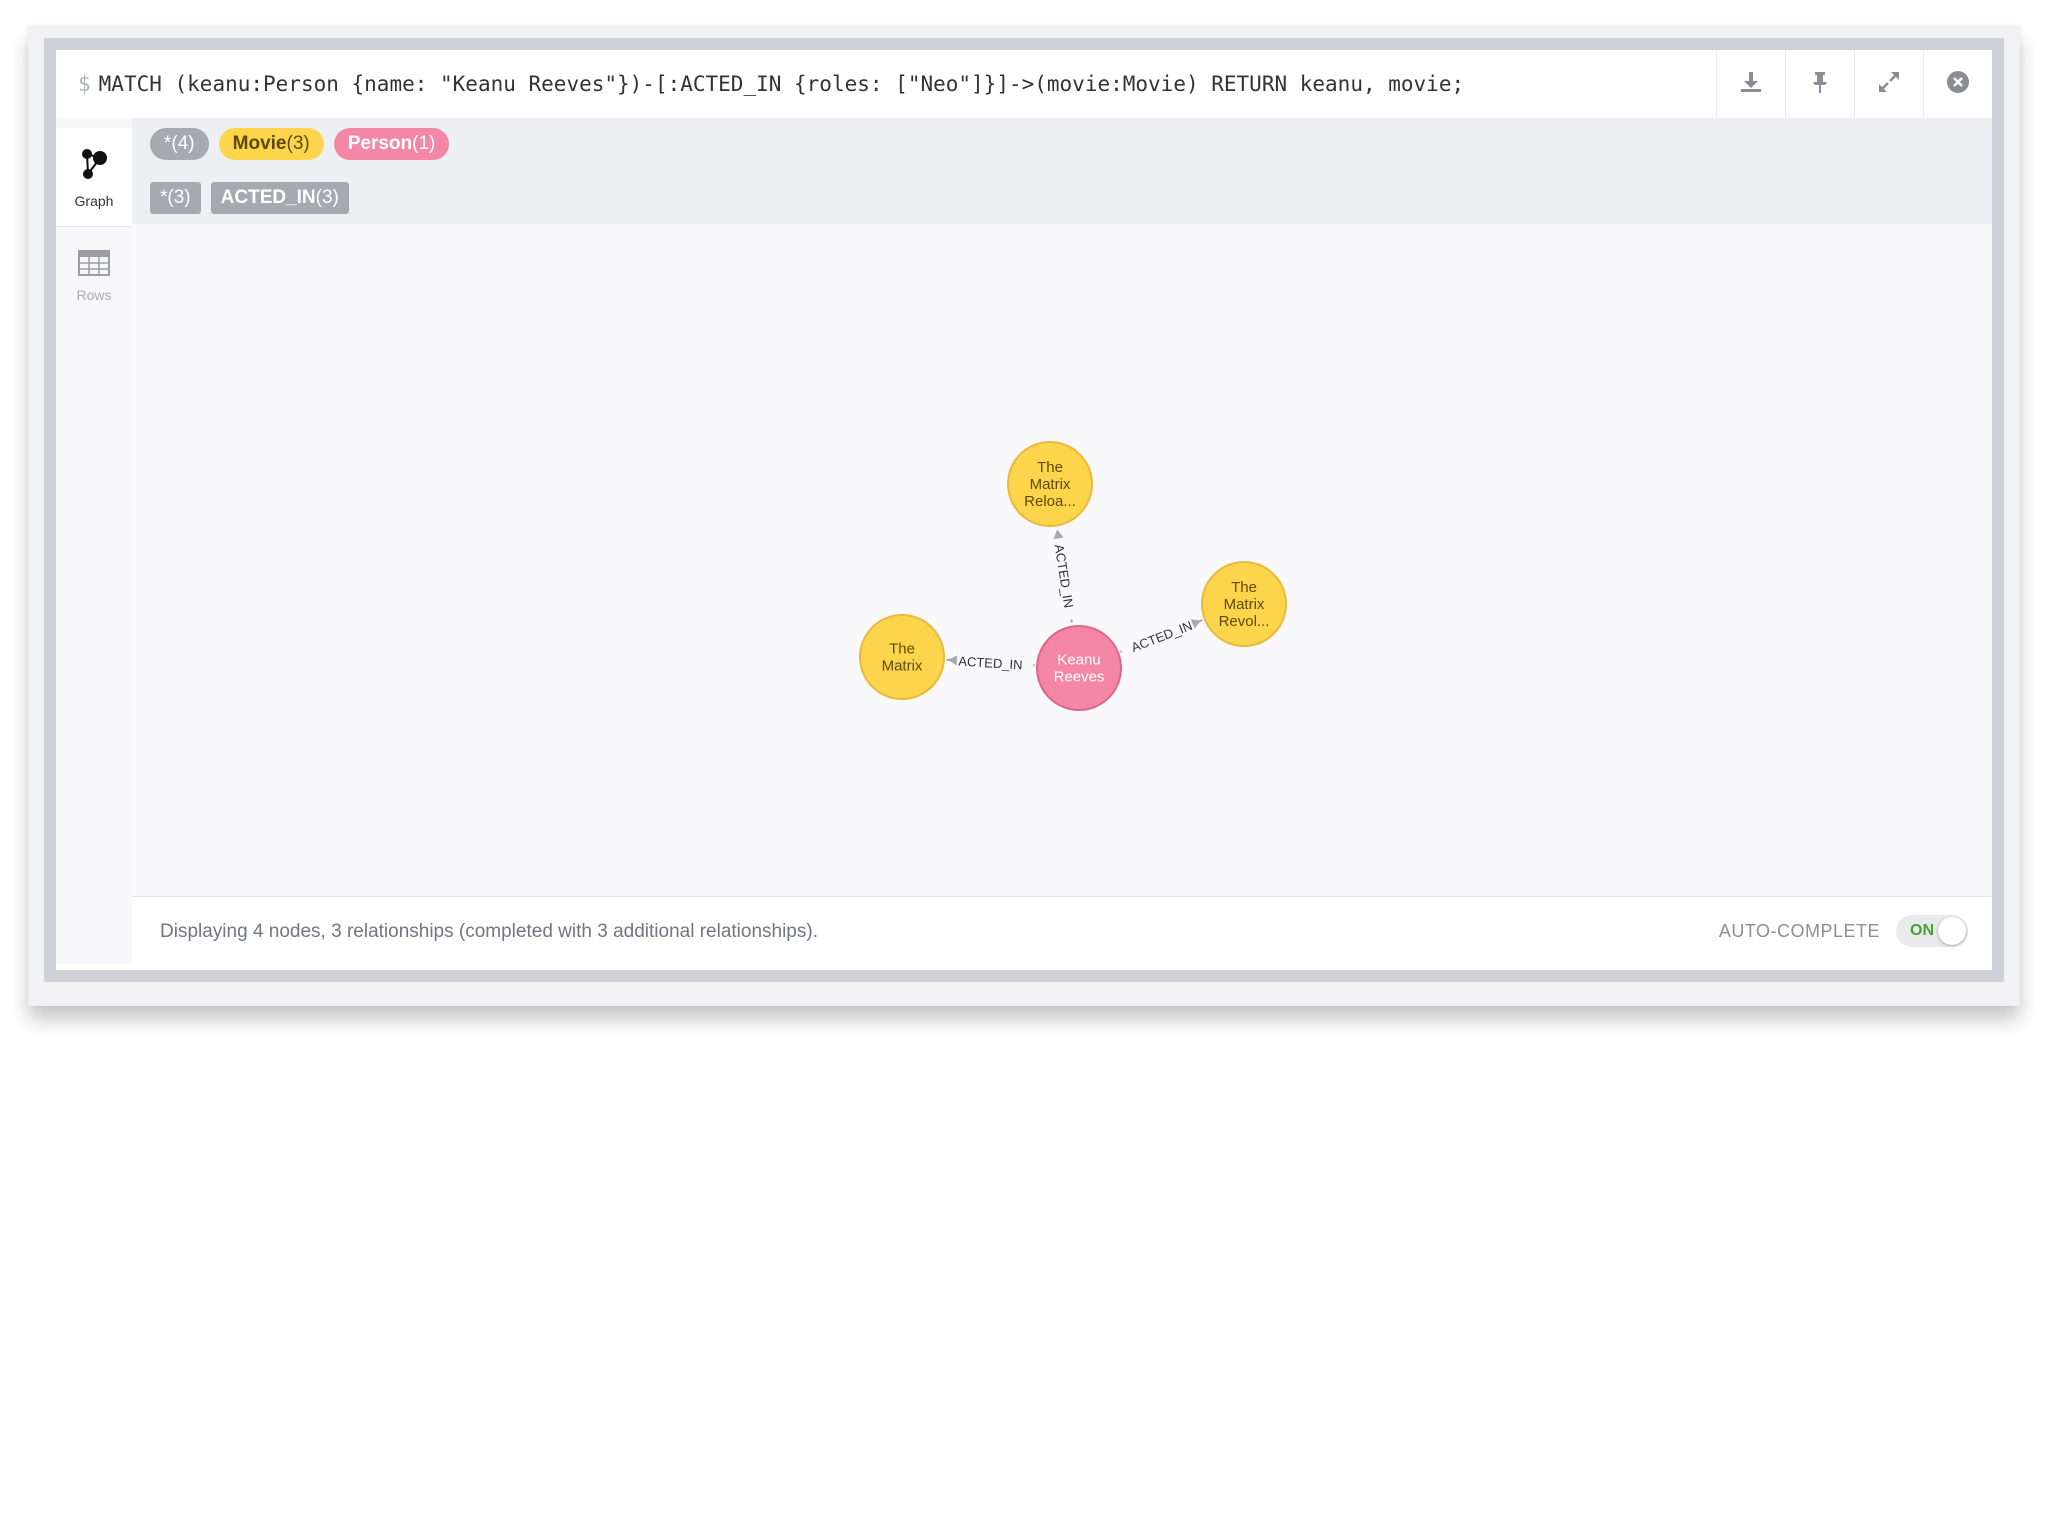 The width and height of the screenshot is (2048, 1536). I want to click on rel-tag-acted-in: ACTED_IN (3), so click(279, 198).